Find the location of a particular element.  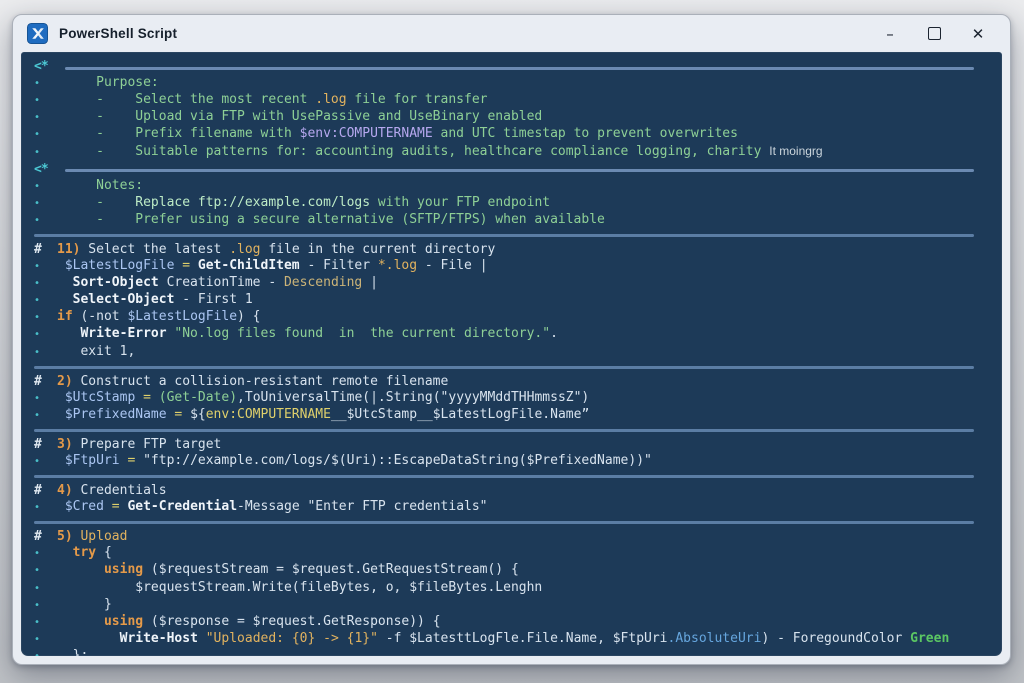

minimize-button: – is located at coordinates (890, 34).